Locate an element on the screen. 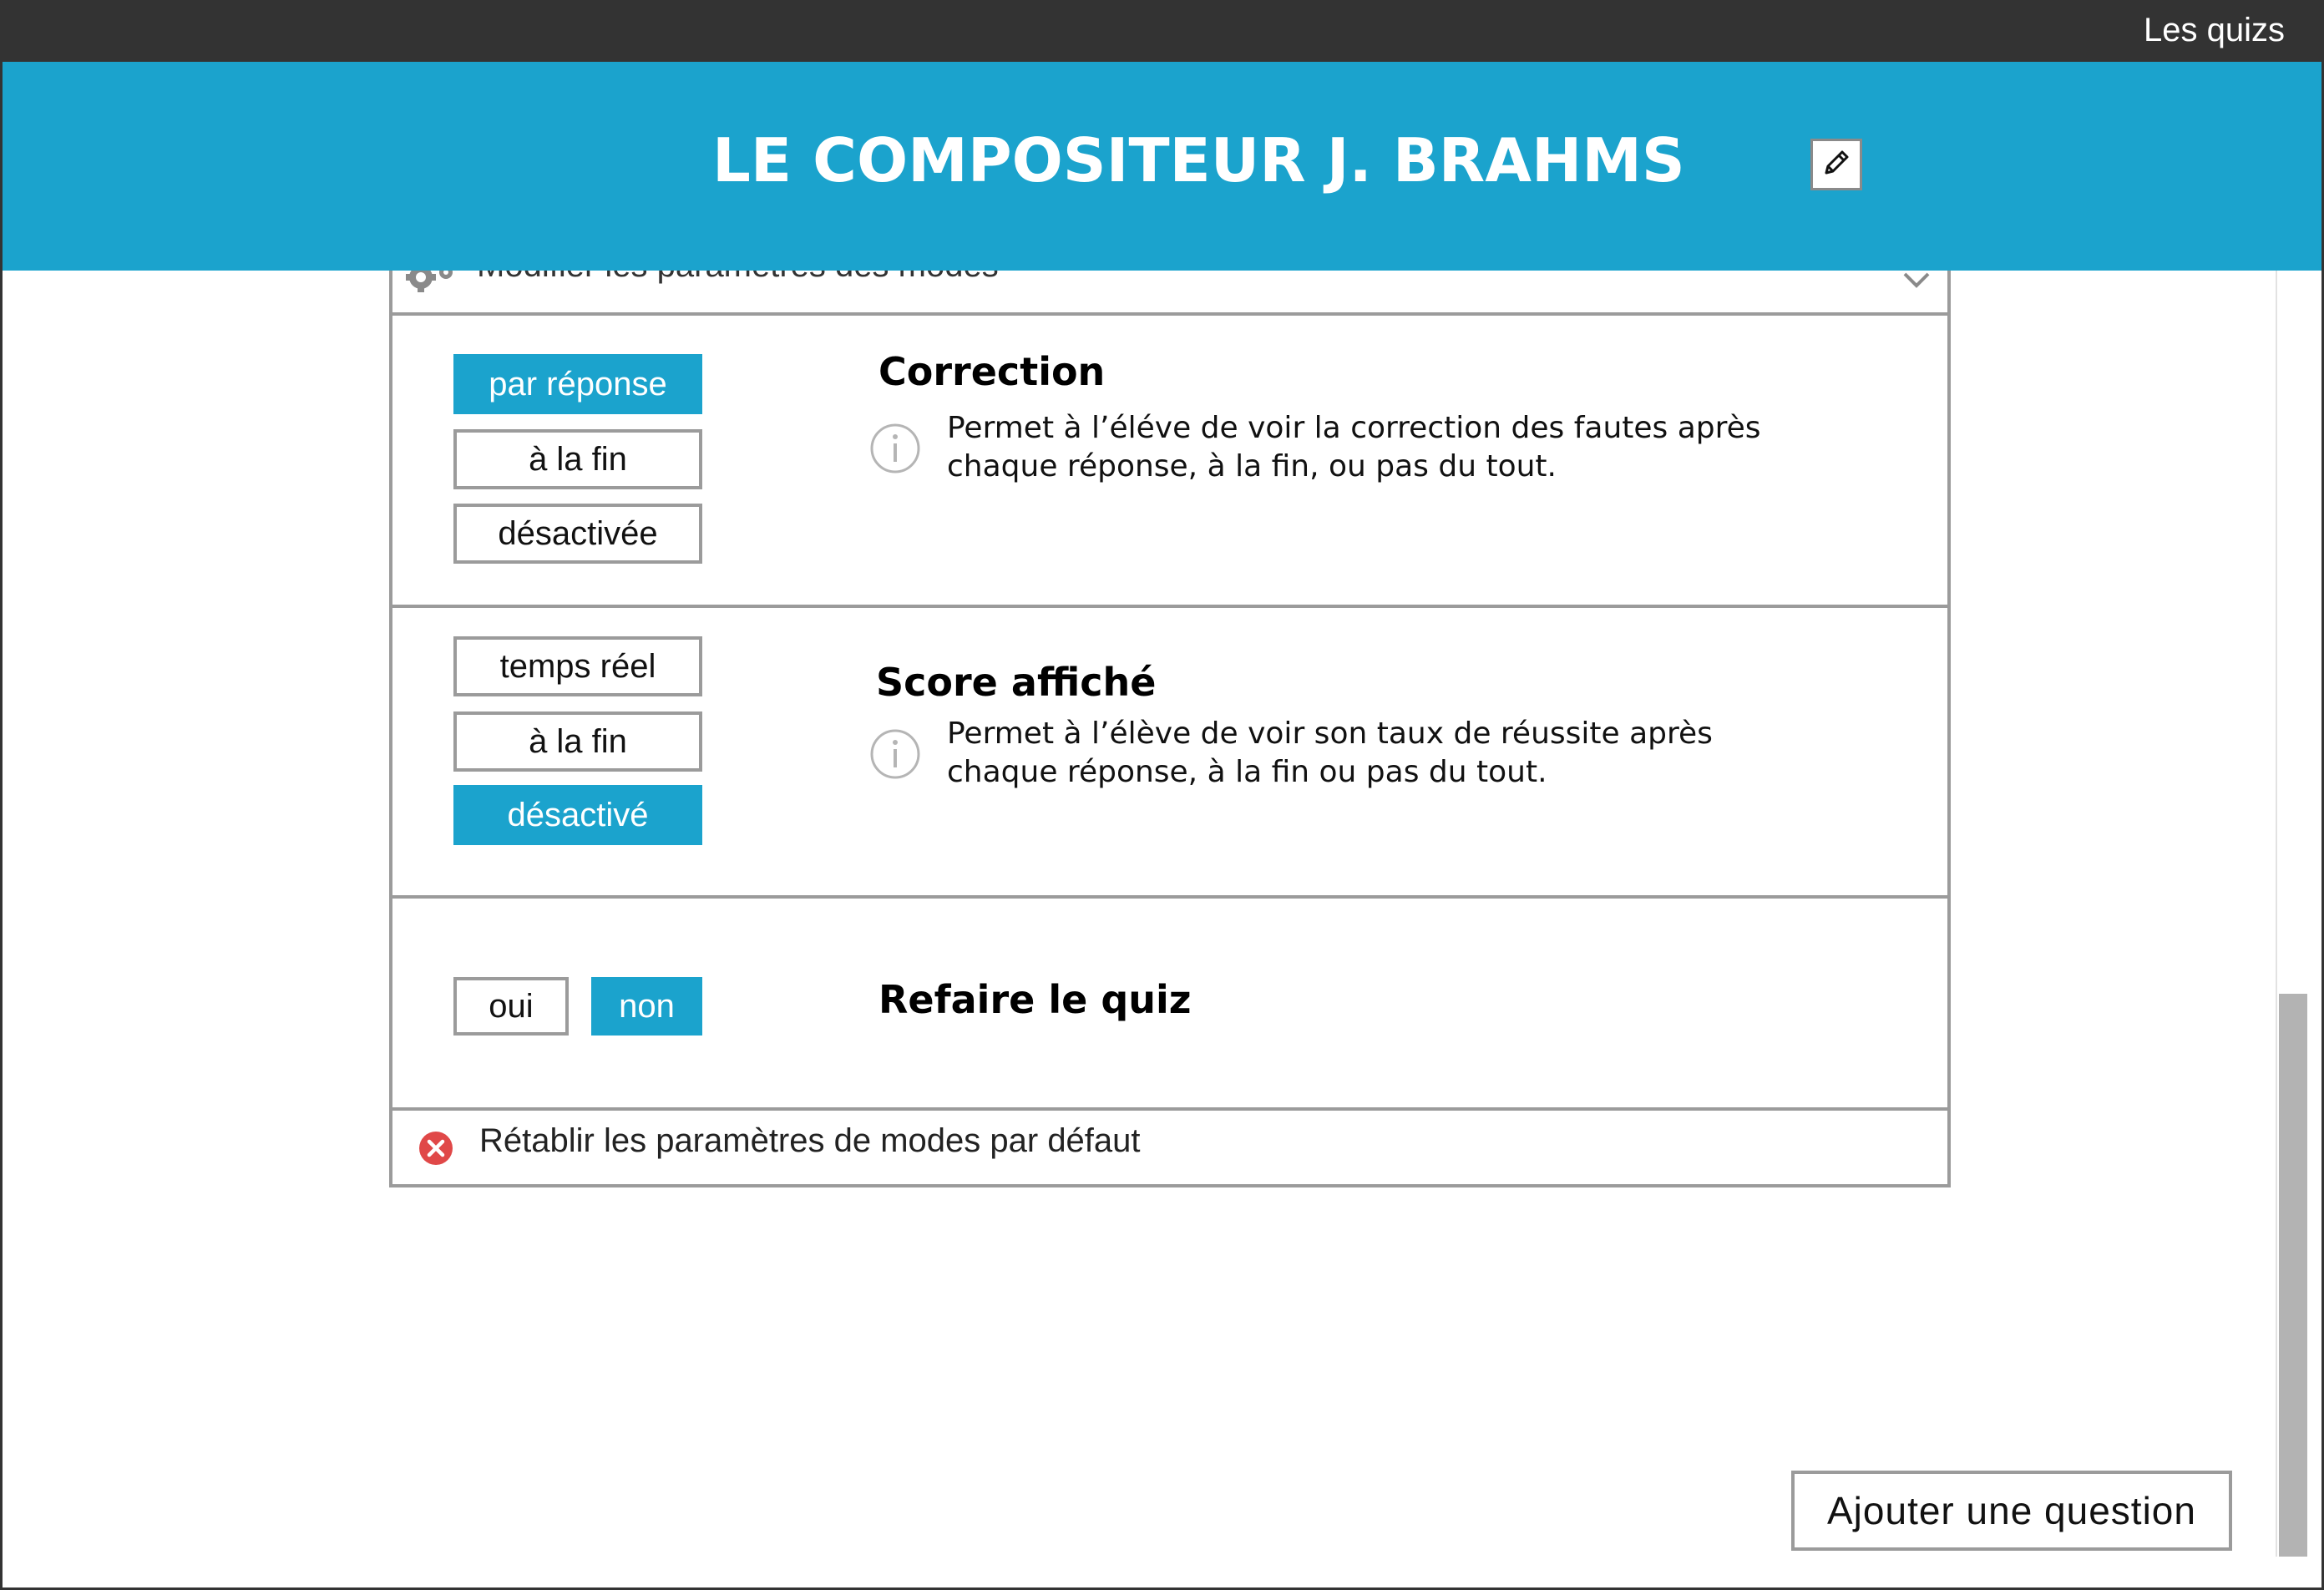 This screenshot has width=2324, height=1590. quiz-header: LE COMPOSITEUR J. BRAHMS is located at coordinates (1162, 166).